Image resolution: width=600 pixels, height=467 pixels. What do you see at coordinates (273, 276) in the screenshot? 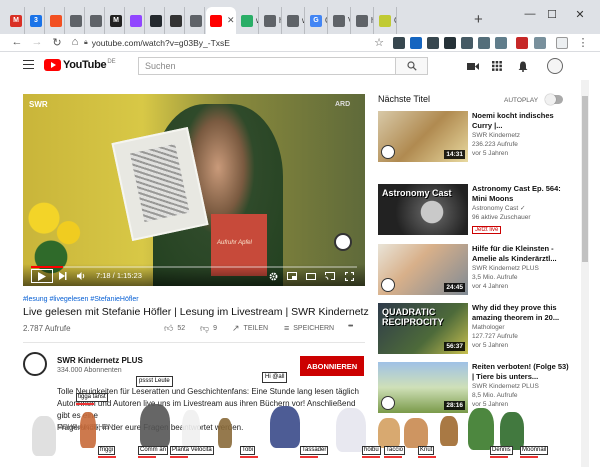
I see `settings-button` at bounding box center [273, 276].